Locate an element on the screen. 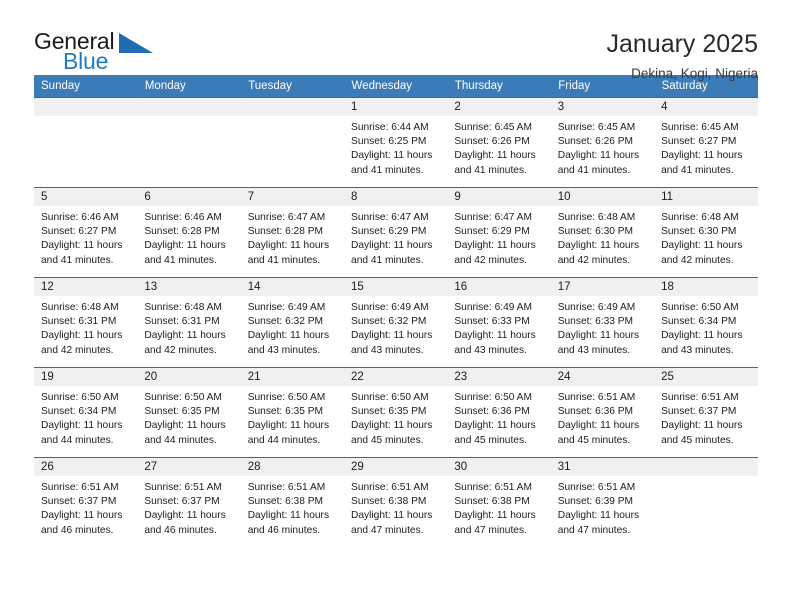  daylight-text-line2: and 44 minutes. is located at coordinates (180, 440).